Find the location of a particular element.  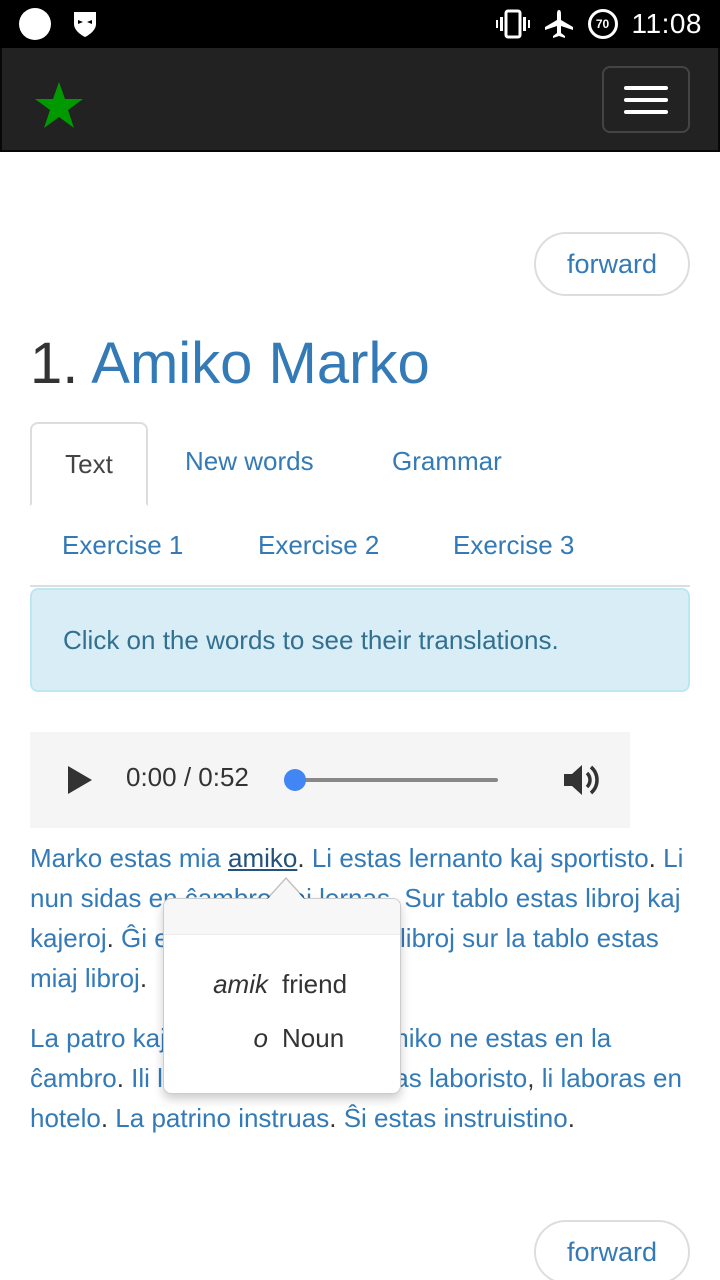

word-link: Ŝi is located at coordinates (355, 1118).